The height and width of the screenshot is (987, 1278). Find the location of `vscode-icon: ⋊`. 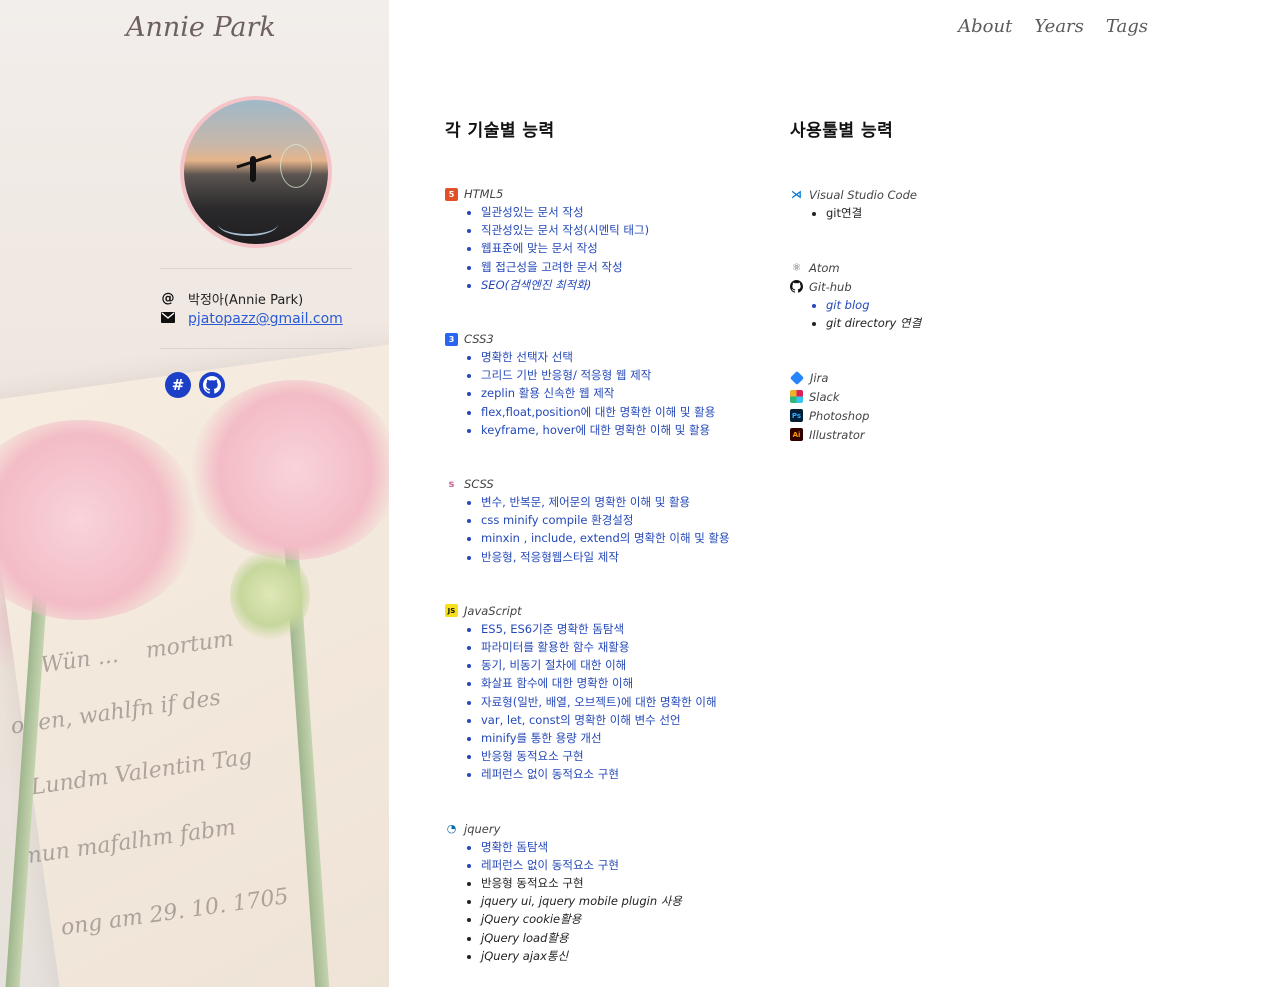

vscode-icon: ⋊ is located at coordinates (796, 194).